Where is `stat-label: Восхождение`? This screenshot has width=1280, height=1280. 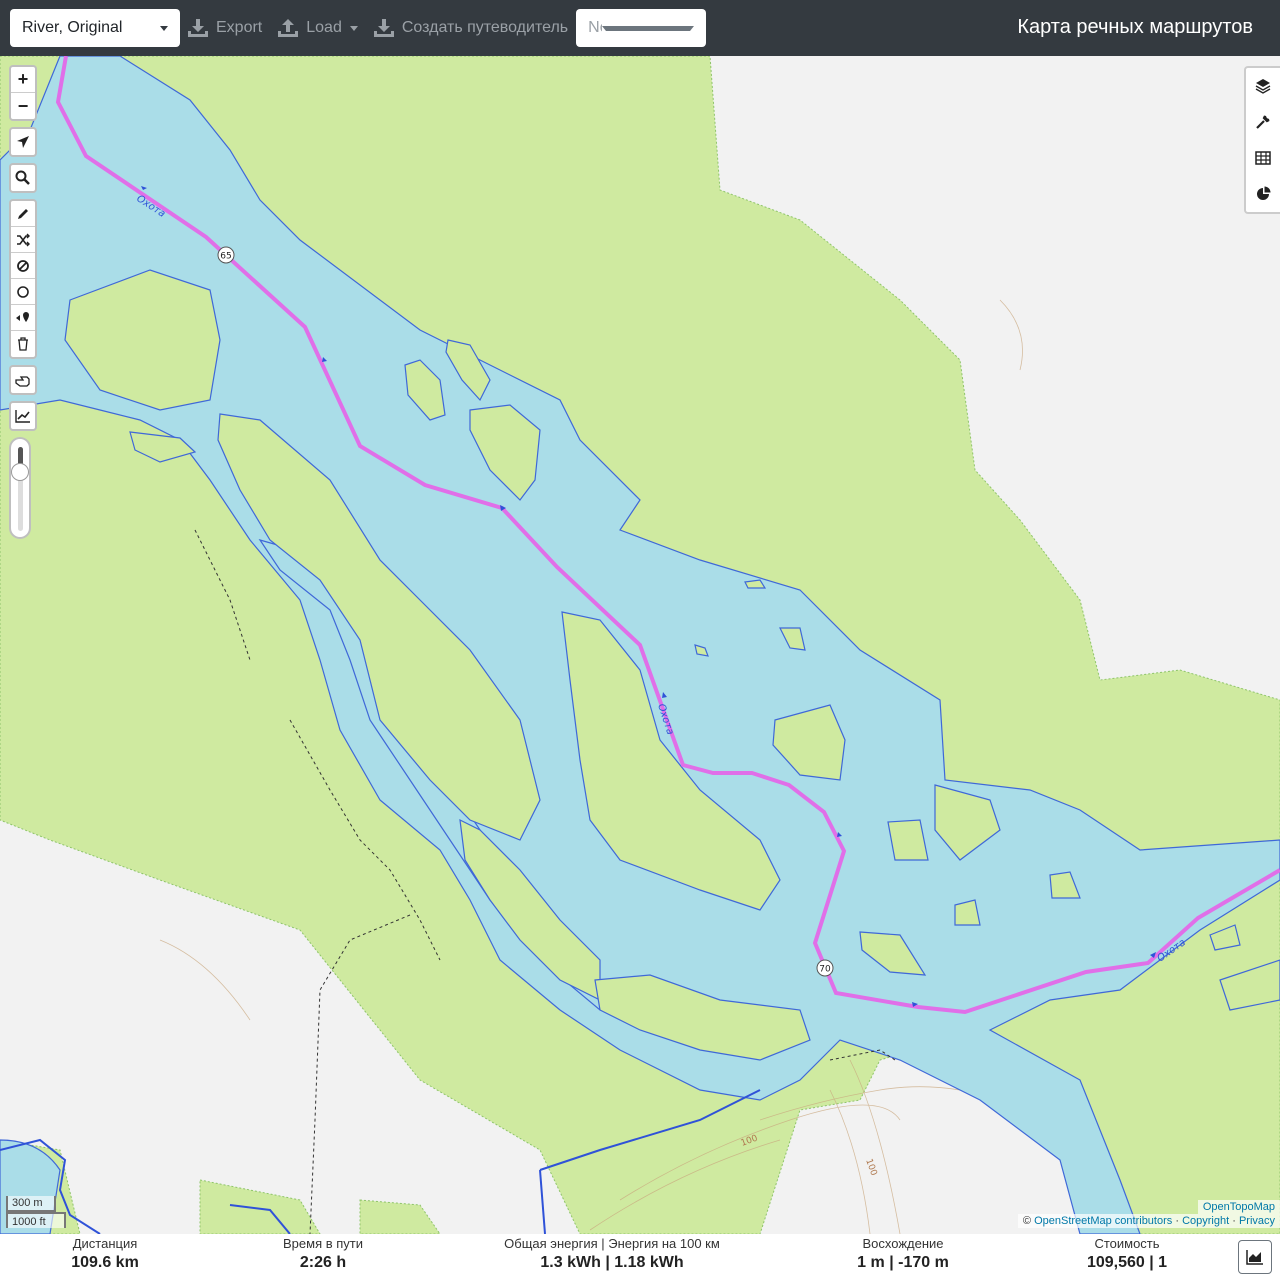
stat-label: Восхождение is located at coordinates (903, 1243).